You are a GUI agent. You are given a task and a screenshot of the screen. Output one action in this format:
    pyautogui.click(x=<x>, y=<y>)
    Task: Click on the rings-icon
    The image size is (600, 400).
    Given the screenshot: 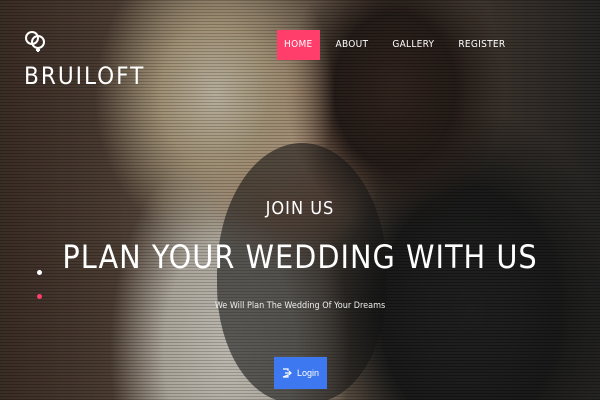 What is the action you would take?
    pyautogui.click(x=35, y=41)
    